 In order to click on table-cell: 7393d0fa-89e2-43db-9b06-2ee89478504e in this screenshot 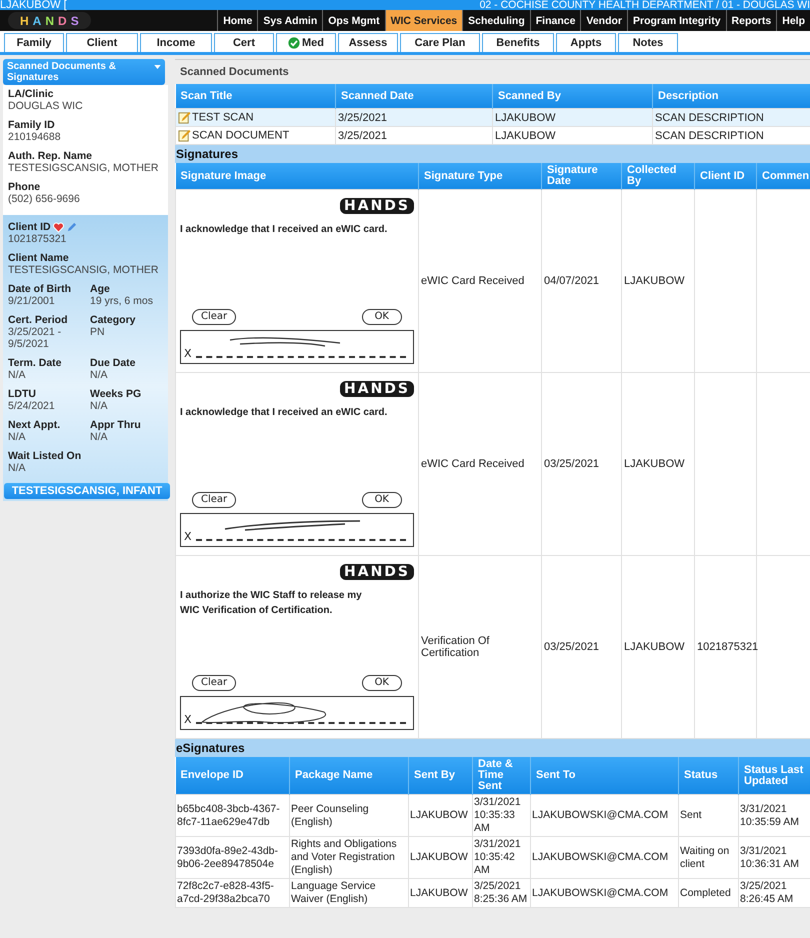, I will do `click(233, 857)`.